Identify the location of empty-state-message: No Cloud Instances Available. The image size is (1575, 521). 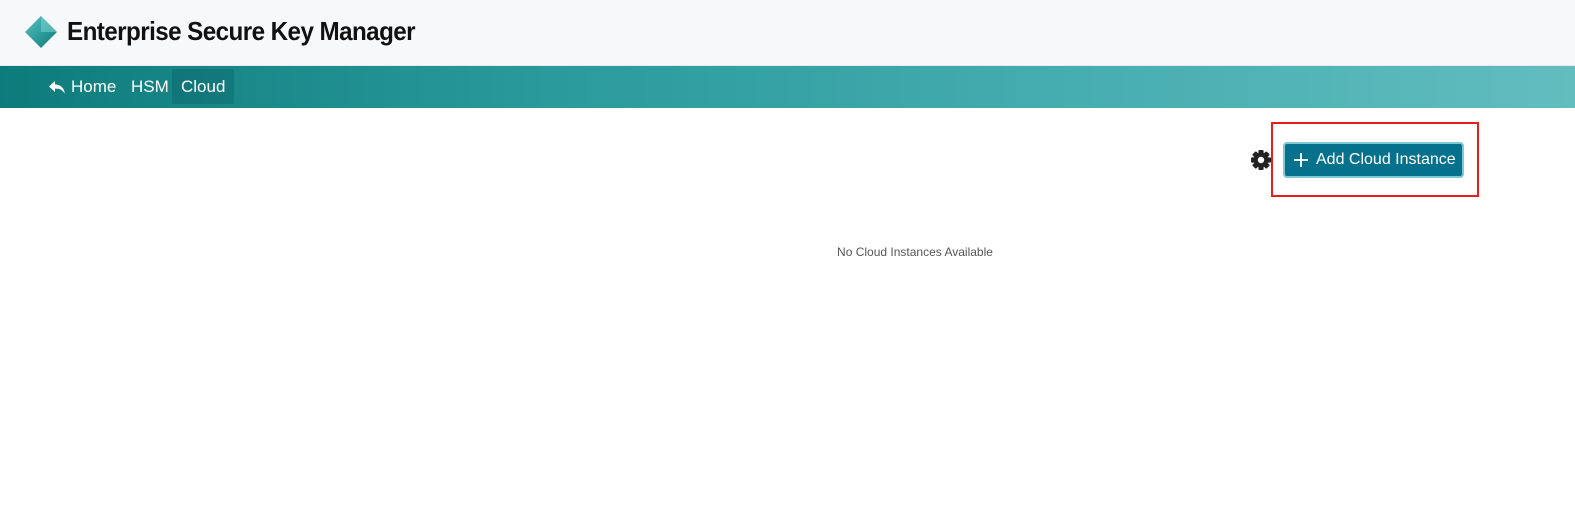
(915, 252).